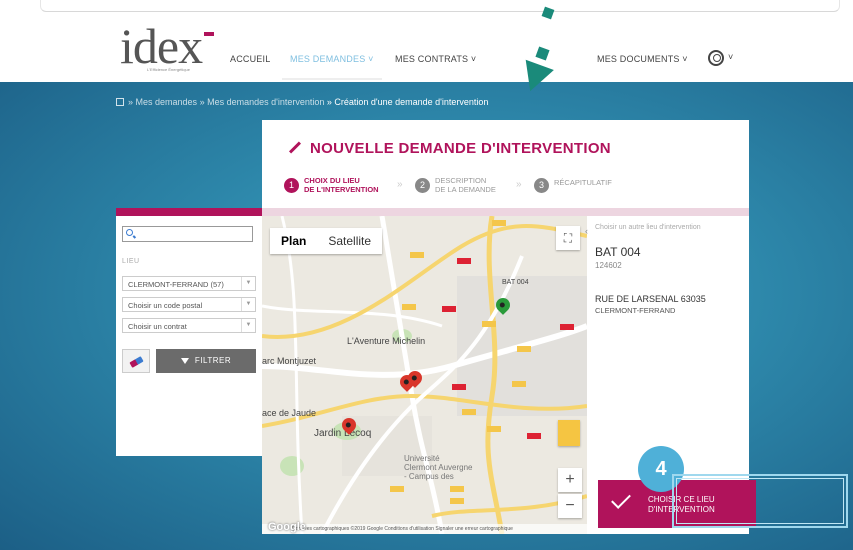 This screenshot has height=550, width=853. Describe the element at coordinates (469, 412) in the screenshot. I see `road-label-d766` at that location.